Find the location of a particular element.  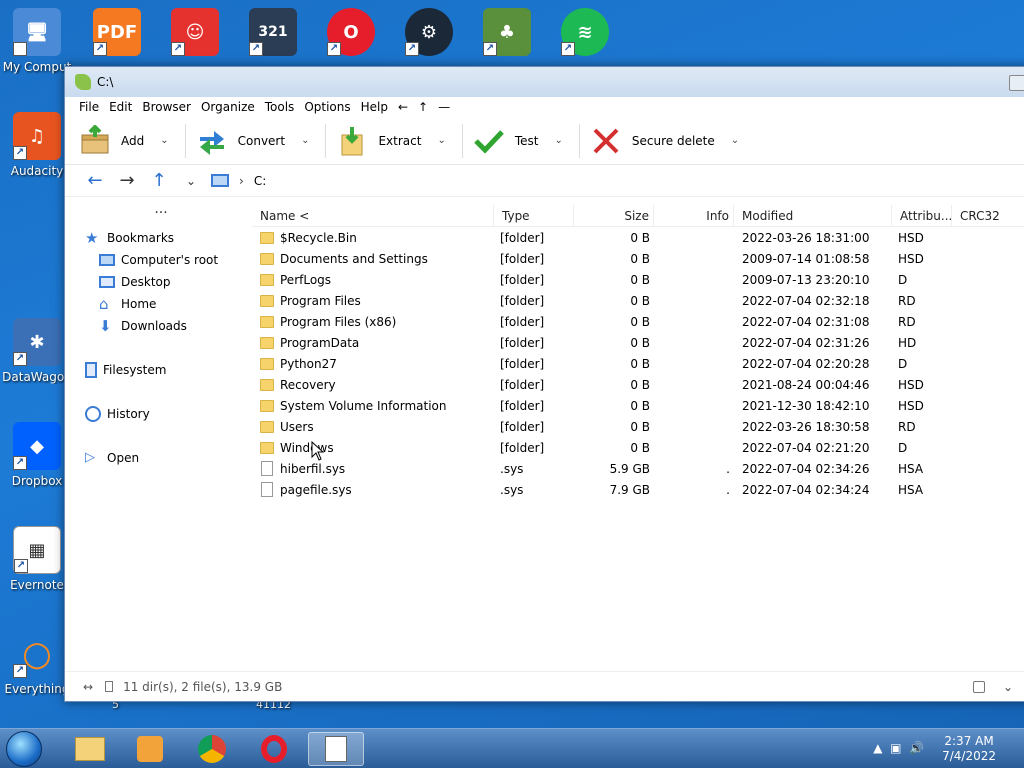

filesystem-icon is located at coordinates (91, 370).